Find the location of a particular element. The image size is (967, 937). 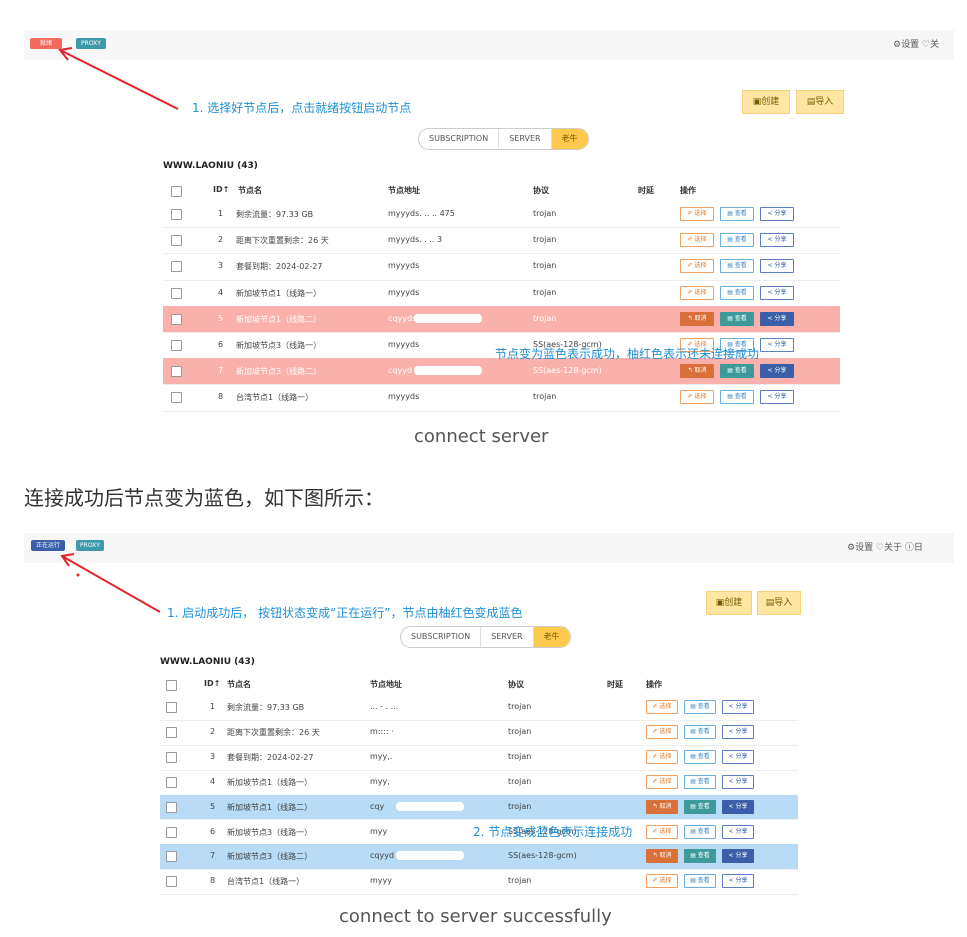

arrow-to-running-button is located at coordinates (110, 583).